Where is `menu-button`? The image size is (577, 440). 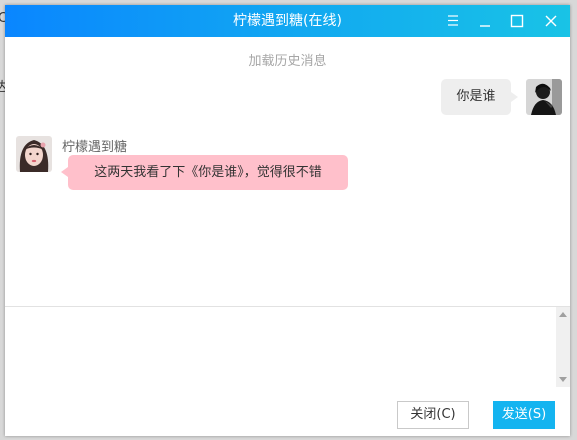
menu-button is located at coordinates (453, 21).